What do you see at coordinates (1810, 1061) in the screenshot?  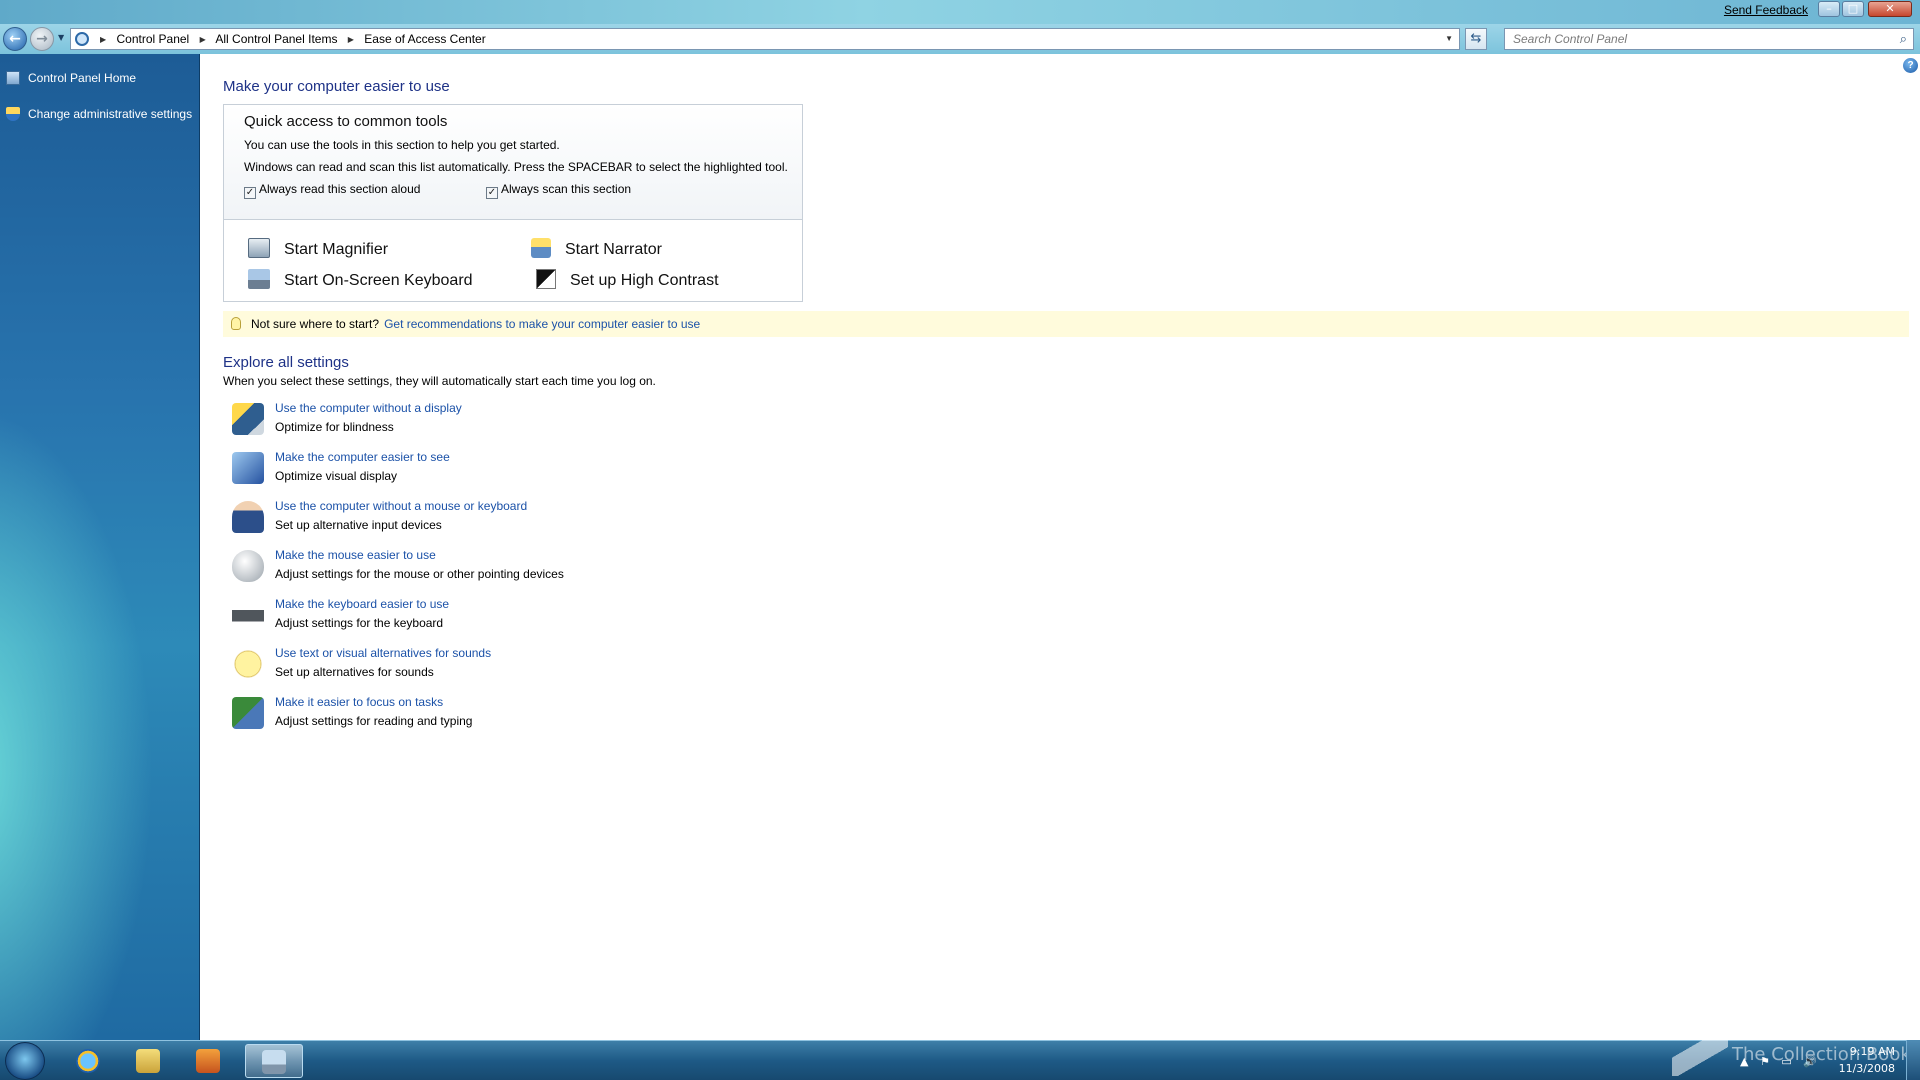 I see `volume-icon: 🔊` at bounding box center [1810, 1061].